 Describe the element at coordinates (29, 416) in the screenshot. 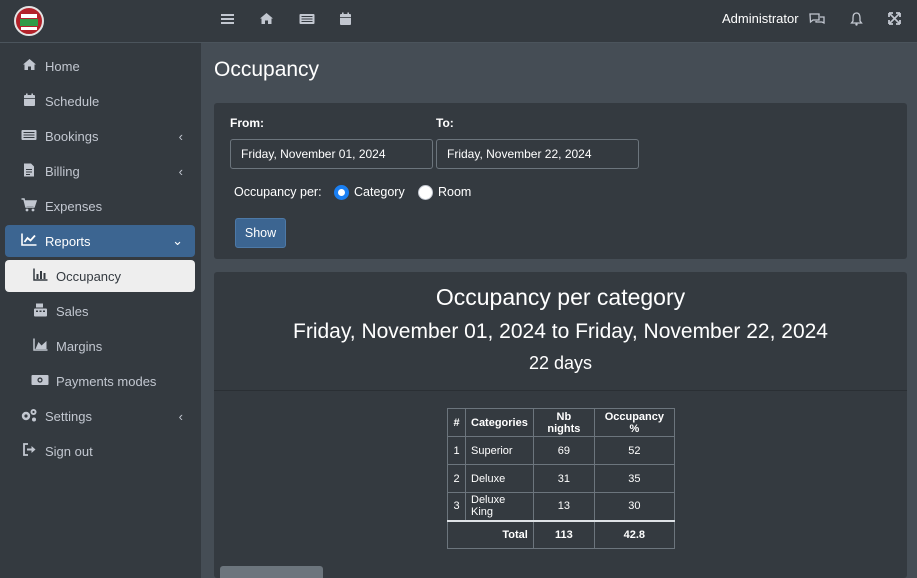

I see `cogs-icon` at that location.